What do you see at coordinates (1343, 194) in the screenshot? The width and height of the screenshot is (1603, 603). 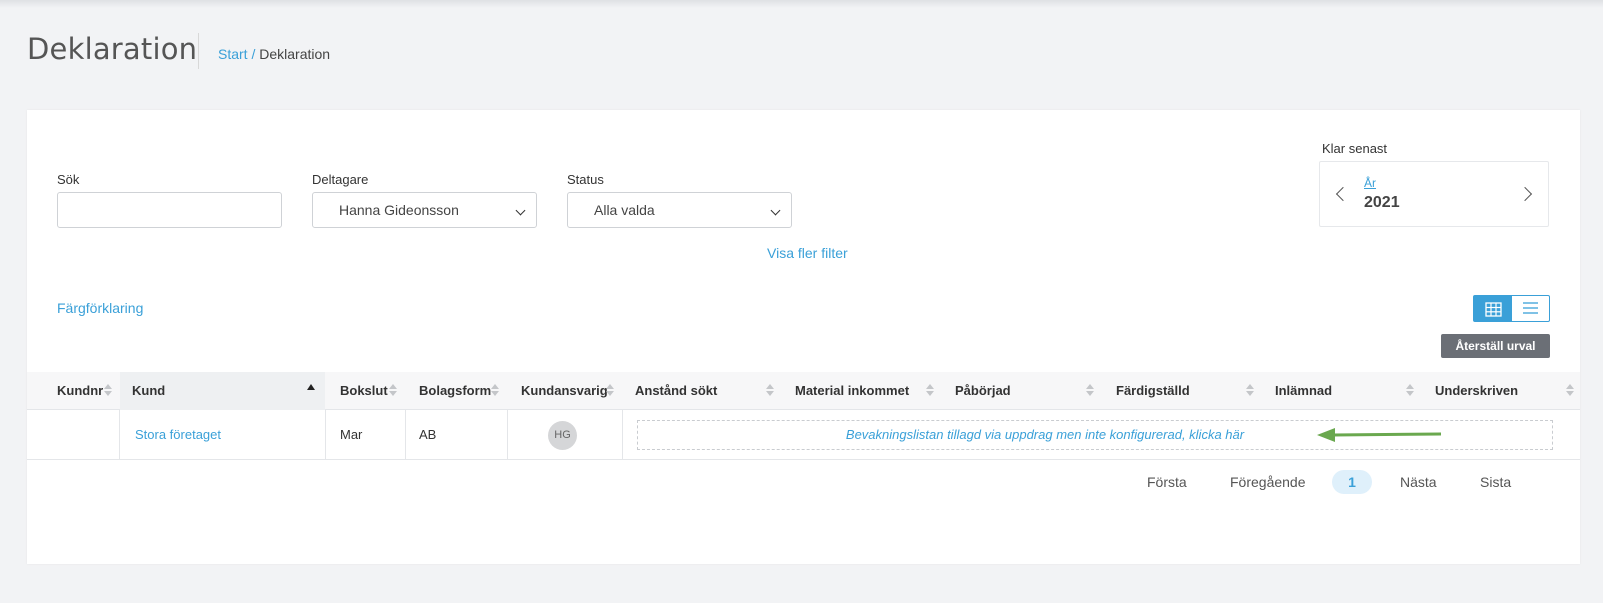 I see `chevron-left-icon` at bounding box center [1343, 194].